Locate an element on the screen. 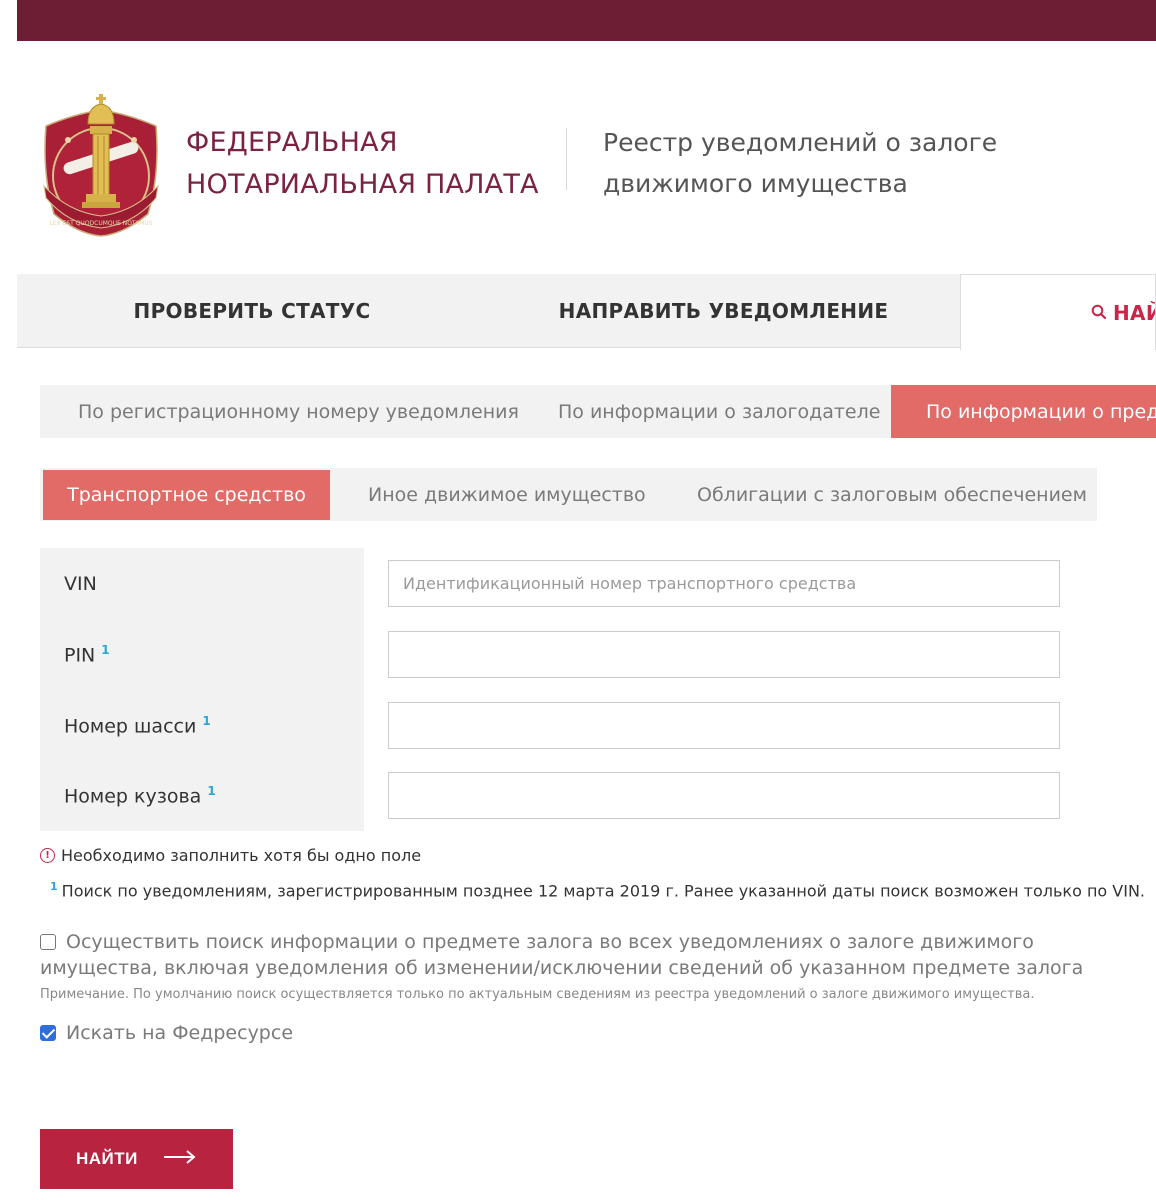 Image resolution: width=1156 pixels, height=1200 pixels. find-button: НАЙТИ is located at coordinates (136, 1159).